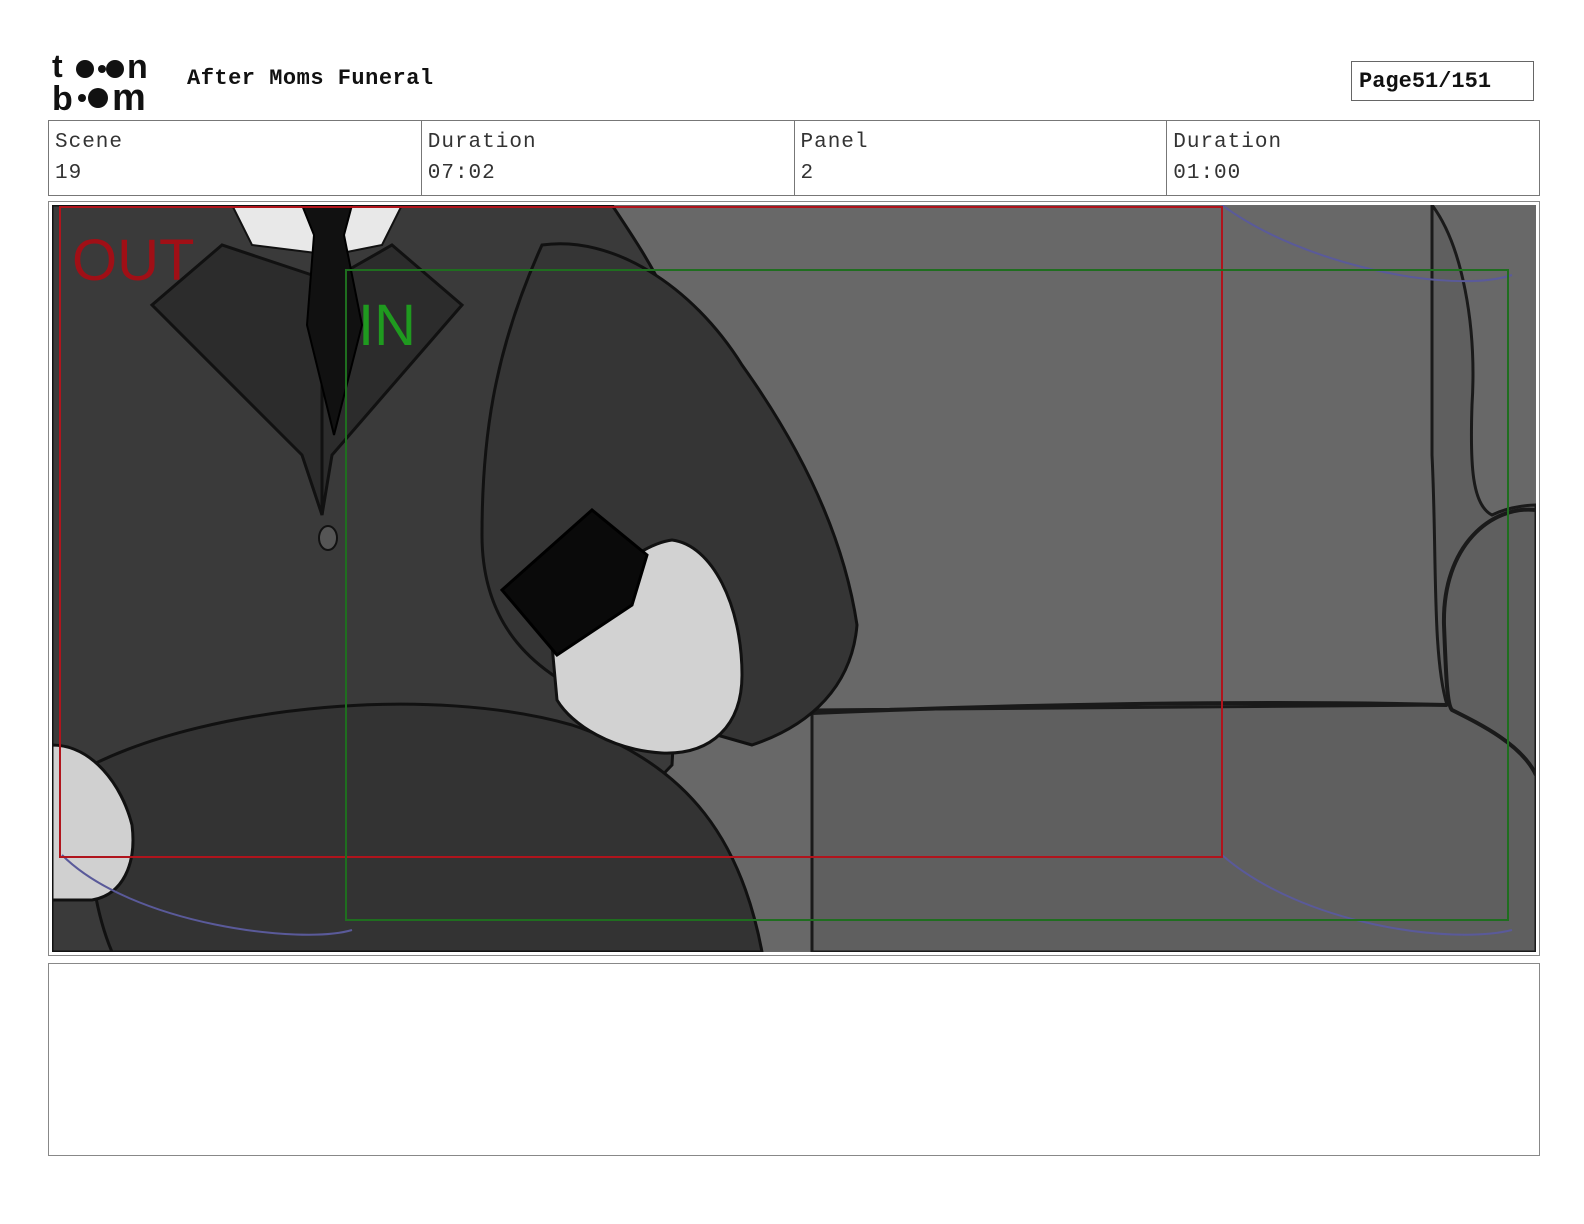 The image size is (1584, 1224). What do you see at coordinates (1451, 81) in the screenshot?
I see `page-number: 51/151` at bounding box center [1451, 81].